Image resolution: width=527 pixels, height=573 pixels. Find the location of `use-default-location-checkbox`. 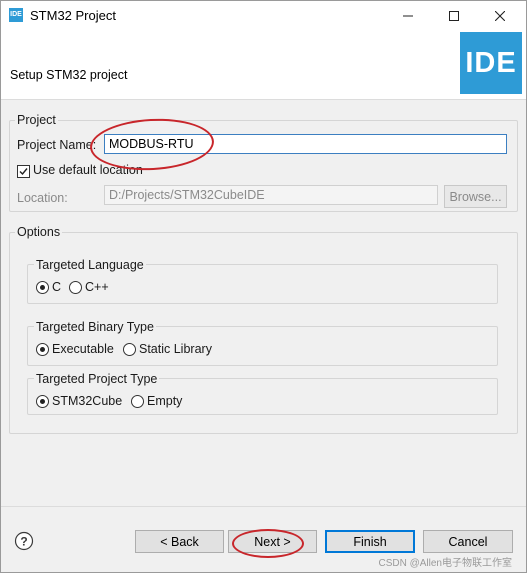

use-default-location-checkbox is located at coordinates (23, 171).